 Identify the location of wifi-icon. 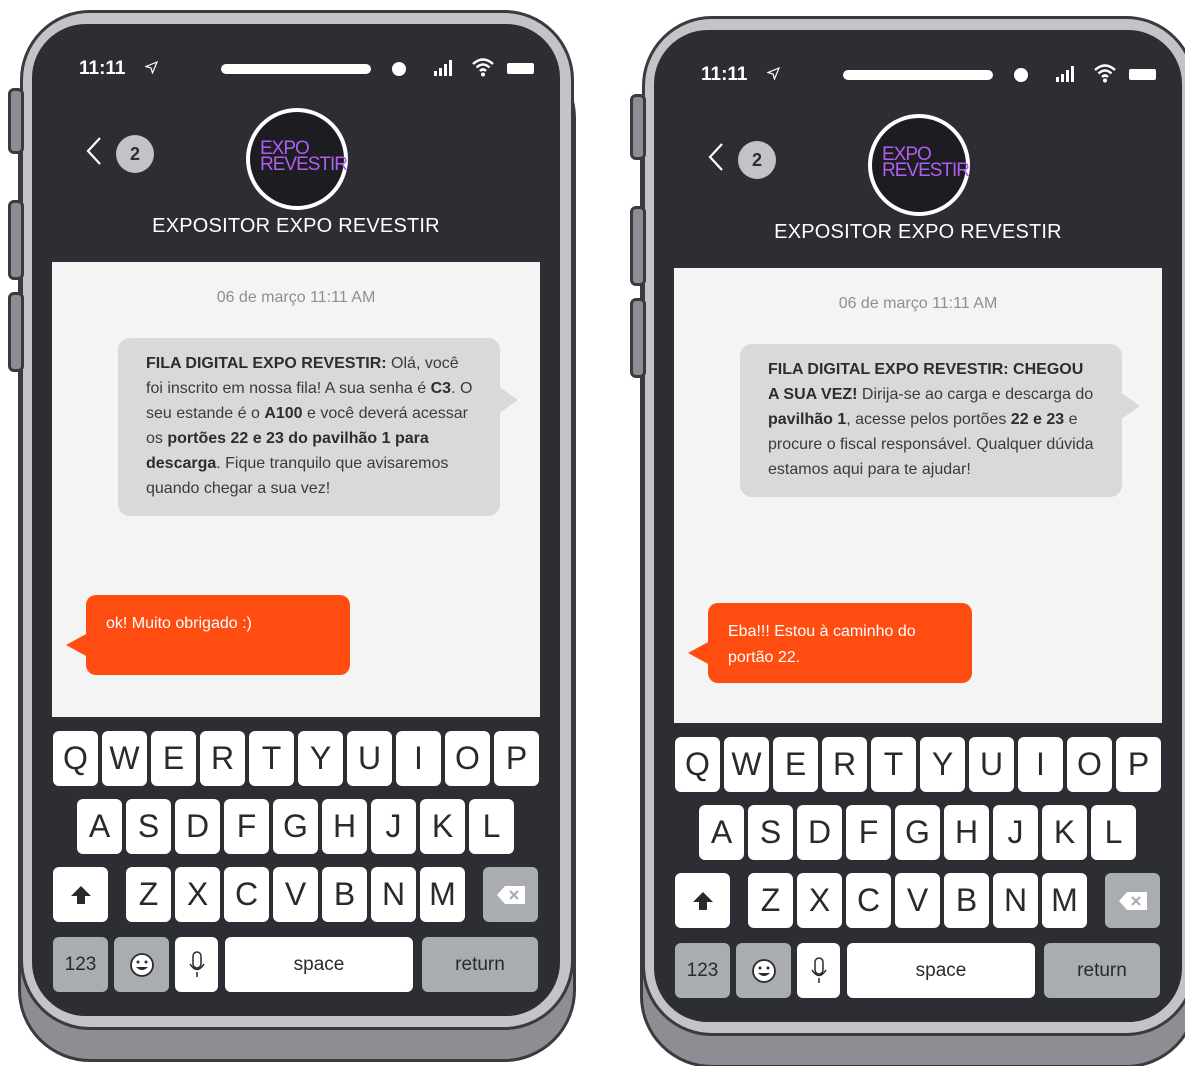
(1105, 73).